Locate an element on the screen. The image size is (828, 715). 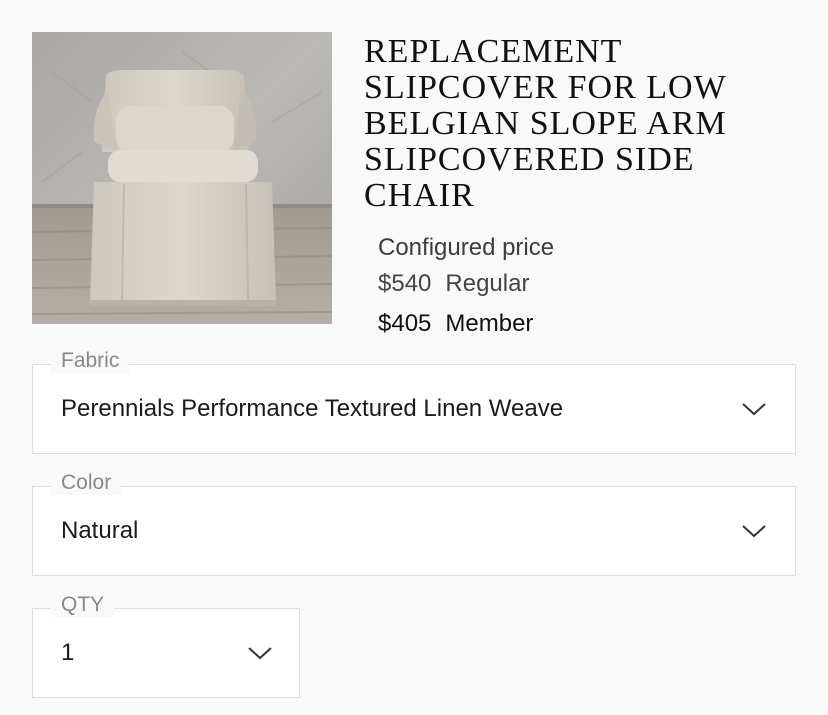
member-price-label: Member is located at coordinates (489, 323).